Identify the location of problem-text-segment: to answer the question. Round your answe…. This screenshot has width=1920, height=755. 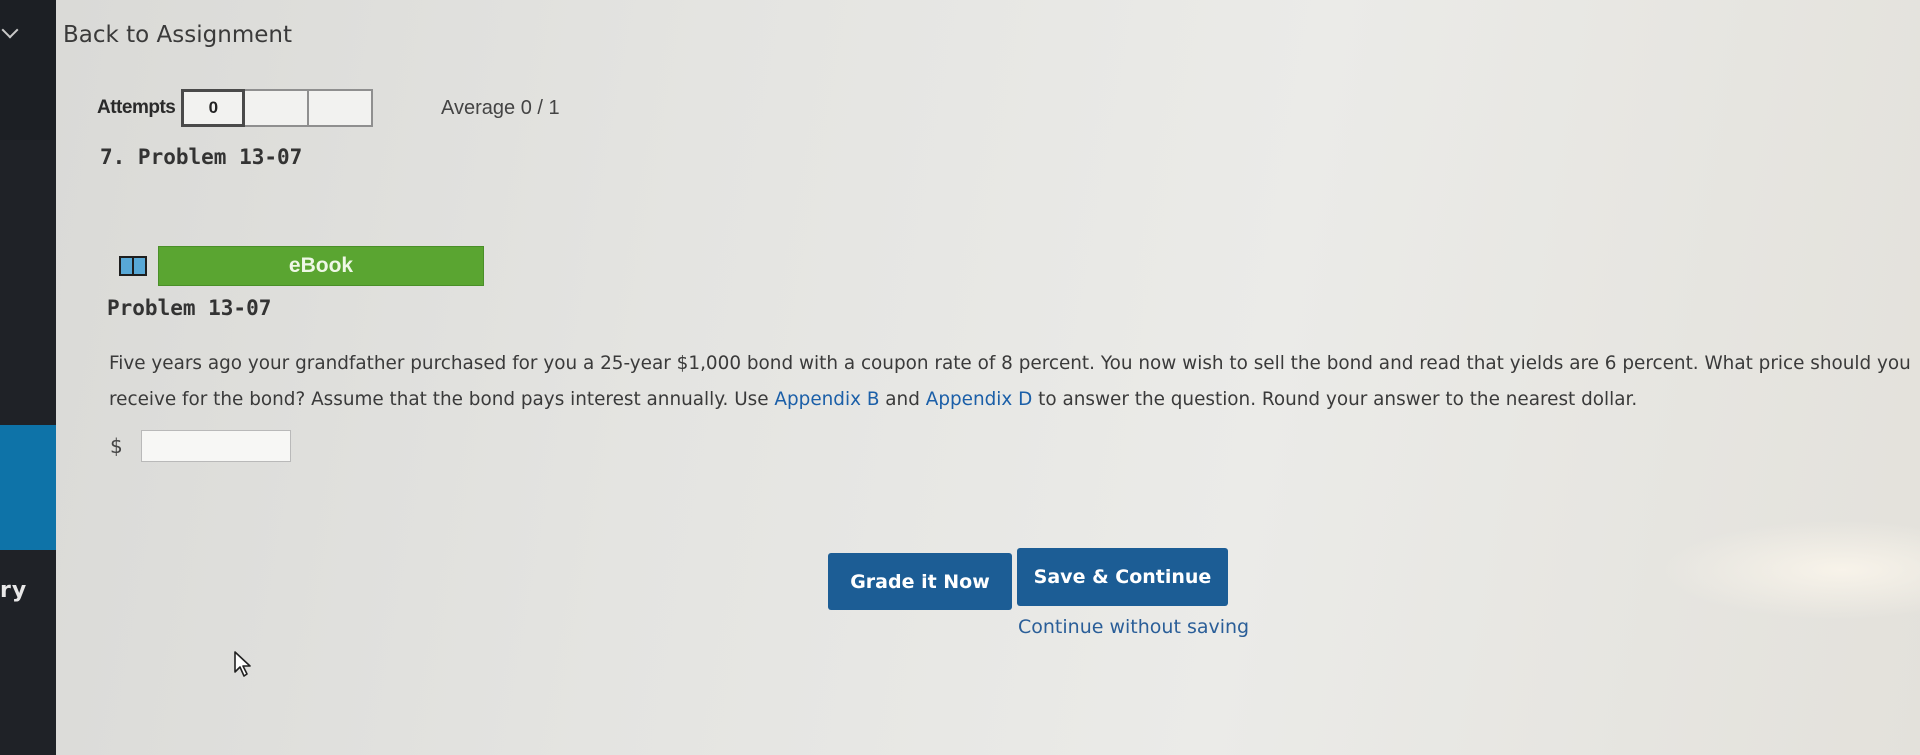
(1335, 399).